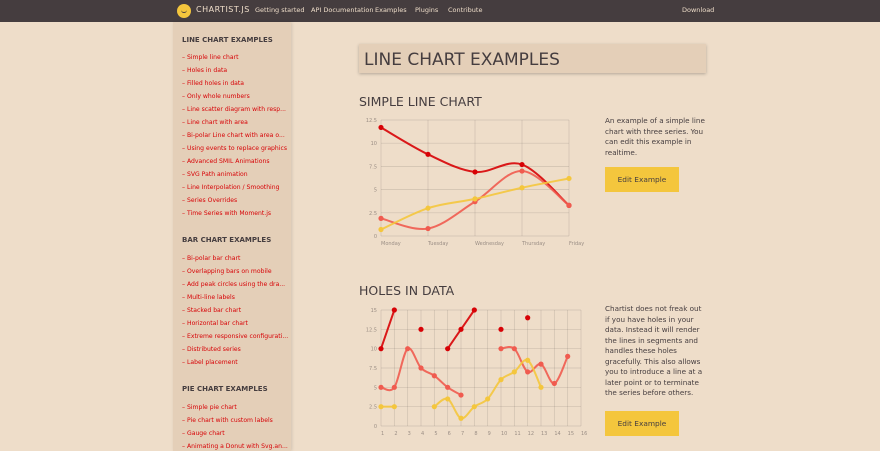 The height and width of the screenshot is (451, 880). What do you see at coordinates (227, 240) in the screenshot?
I see `sidebar-heading-bar: BAR CHART EXAMPLES` at bounding box center [227, 240].